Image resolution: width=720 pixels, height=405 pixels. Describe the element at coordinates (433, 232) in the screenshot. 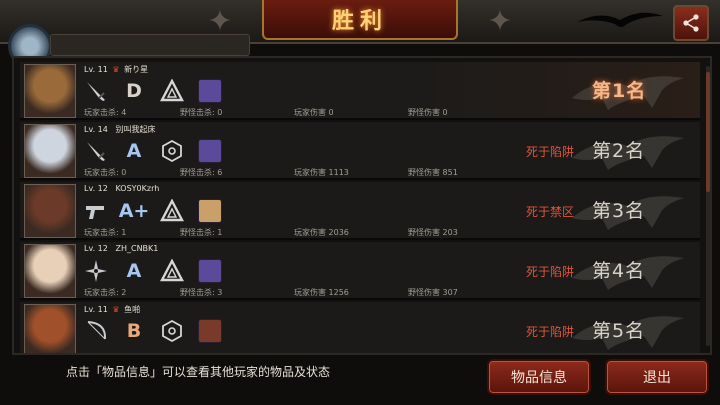

I see `monster-damage: 野怪伤害 203` at that location.